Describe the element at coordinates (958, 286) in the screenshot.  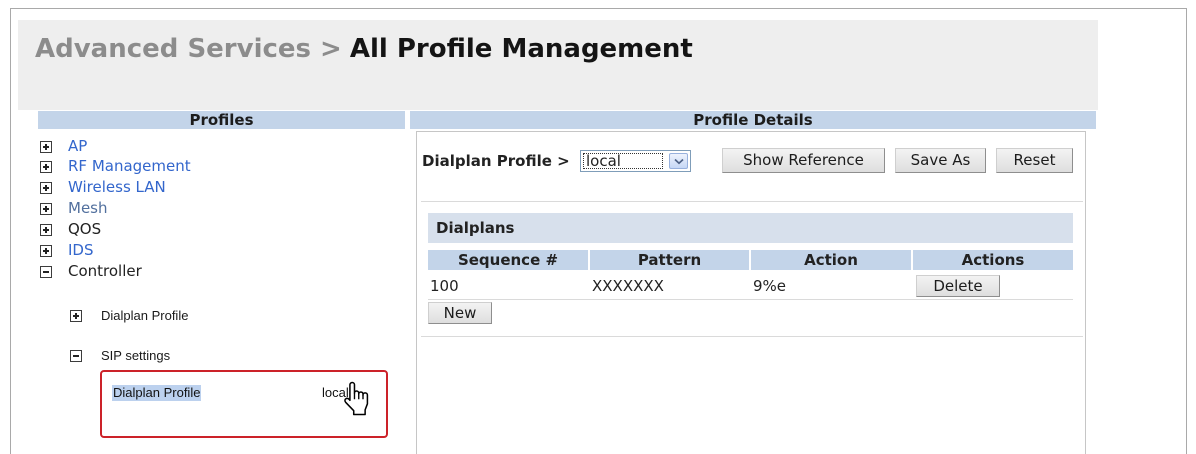
I see `delete-button: Delete` at that location.